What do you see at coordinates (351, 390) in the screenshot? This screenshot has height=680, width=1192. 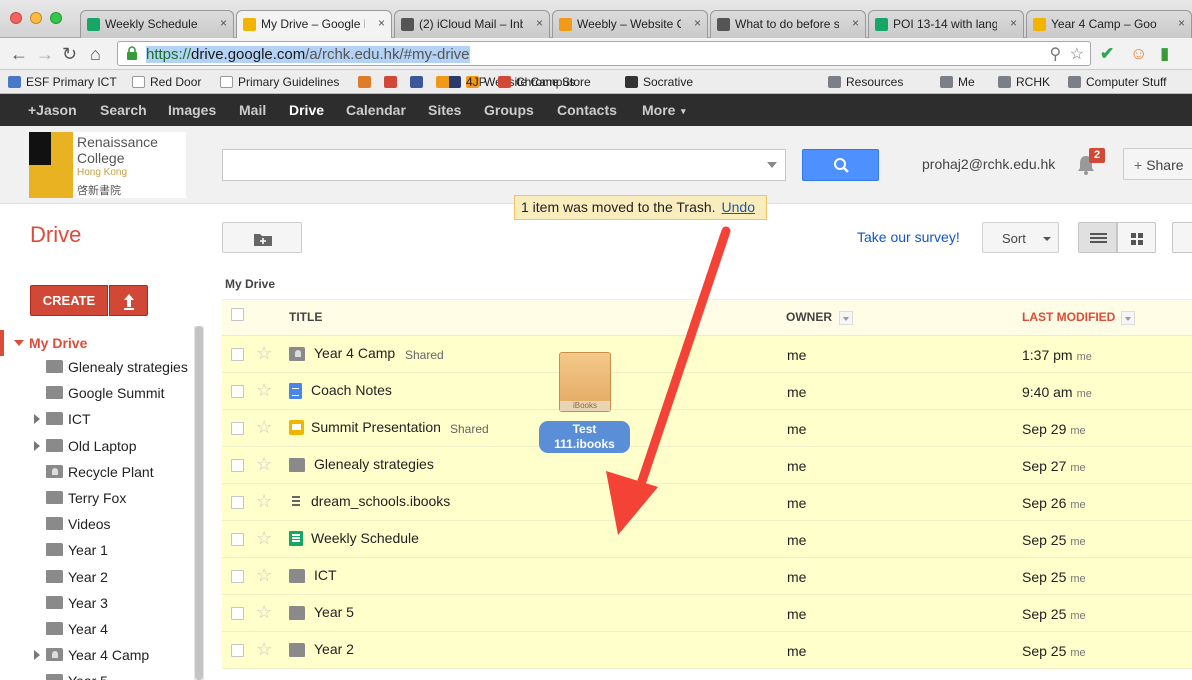 I see `file-name: Coach Notes` at bounding box center [351, 390].